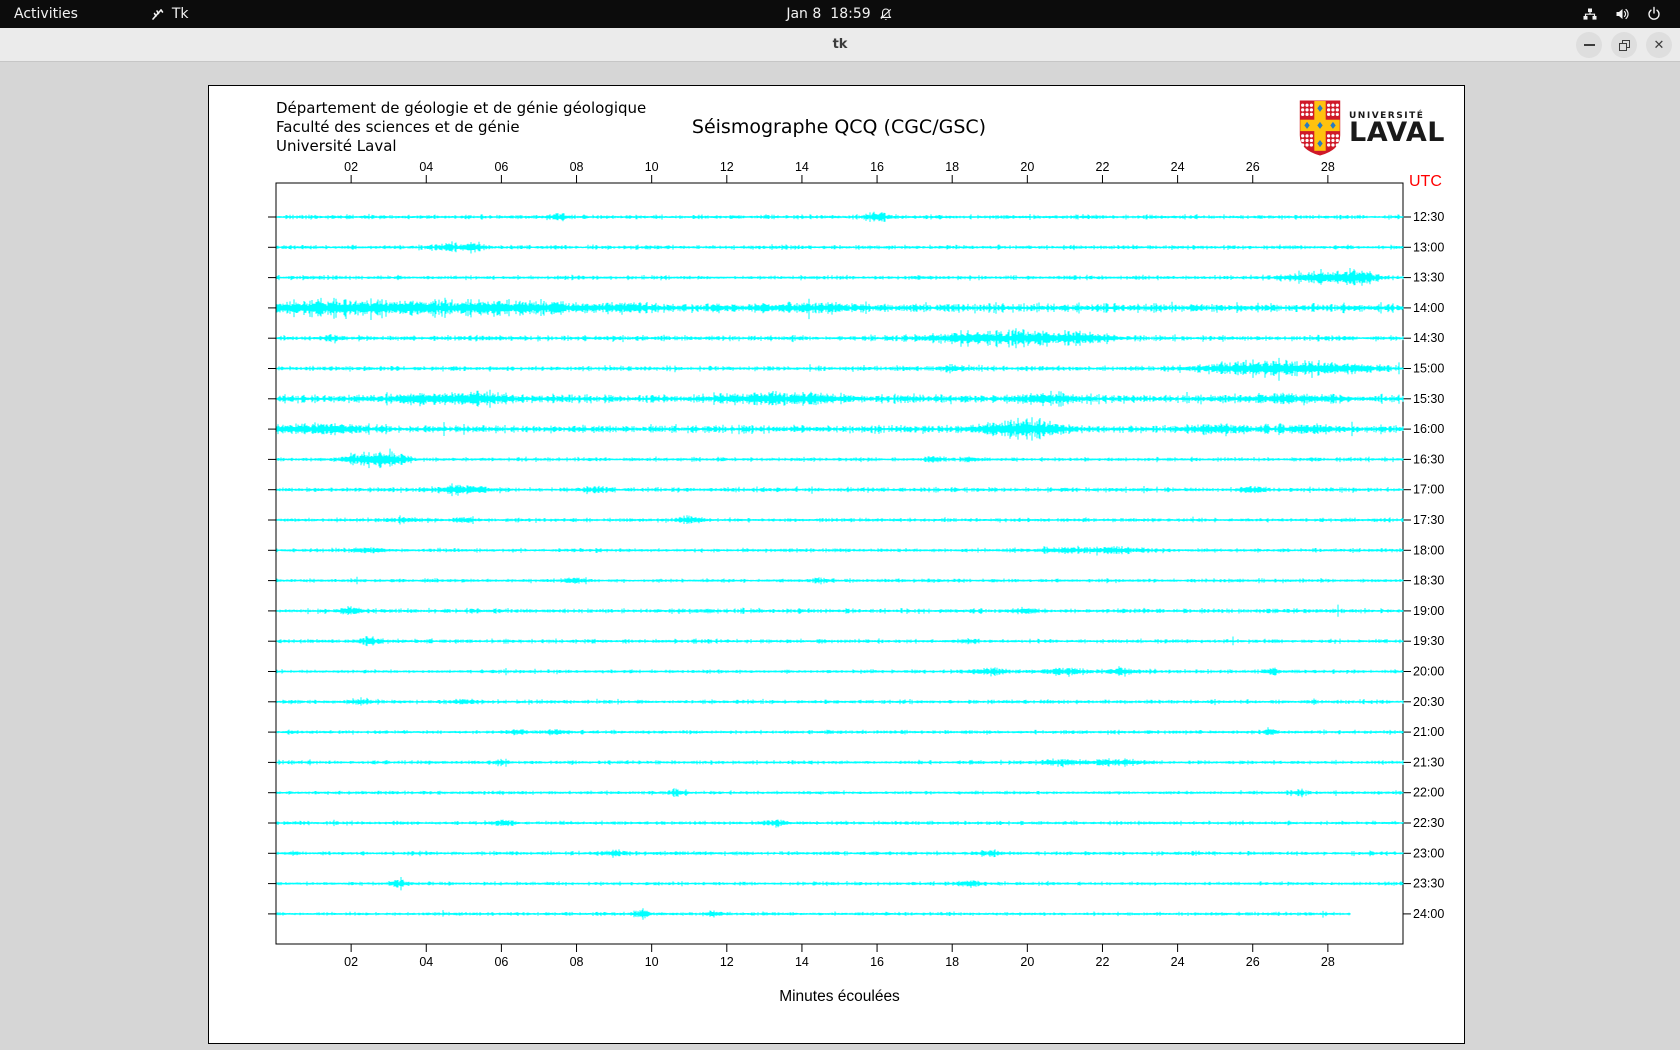 Image resolution: width=1680 pixels, height=1050 pixels. What do you see at coordinates (1428, 278) in the screenshot?
I see `row-time-label: 13:30` at bounding box center [1428, 278].